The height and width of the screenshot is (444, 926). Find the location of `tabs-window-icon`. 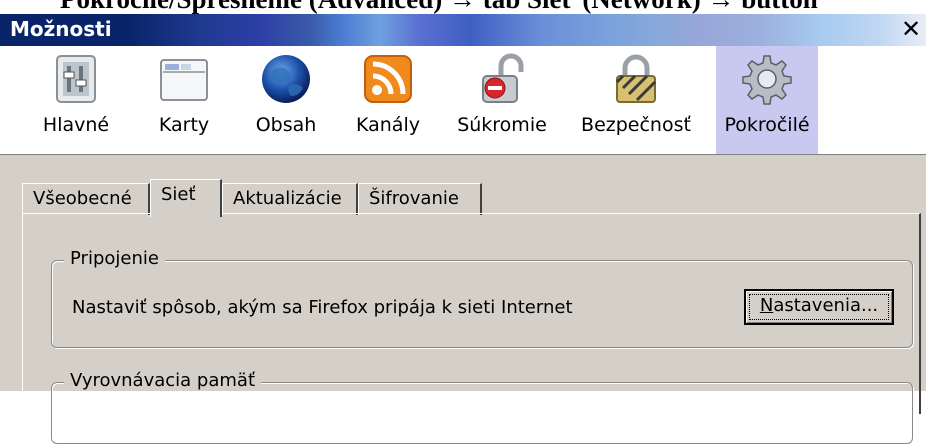

tabs-window-icon is located at coordinates (184, 80).